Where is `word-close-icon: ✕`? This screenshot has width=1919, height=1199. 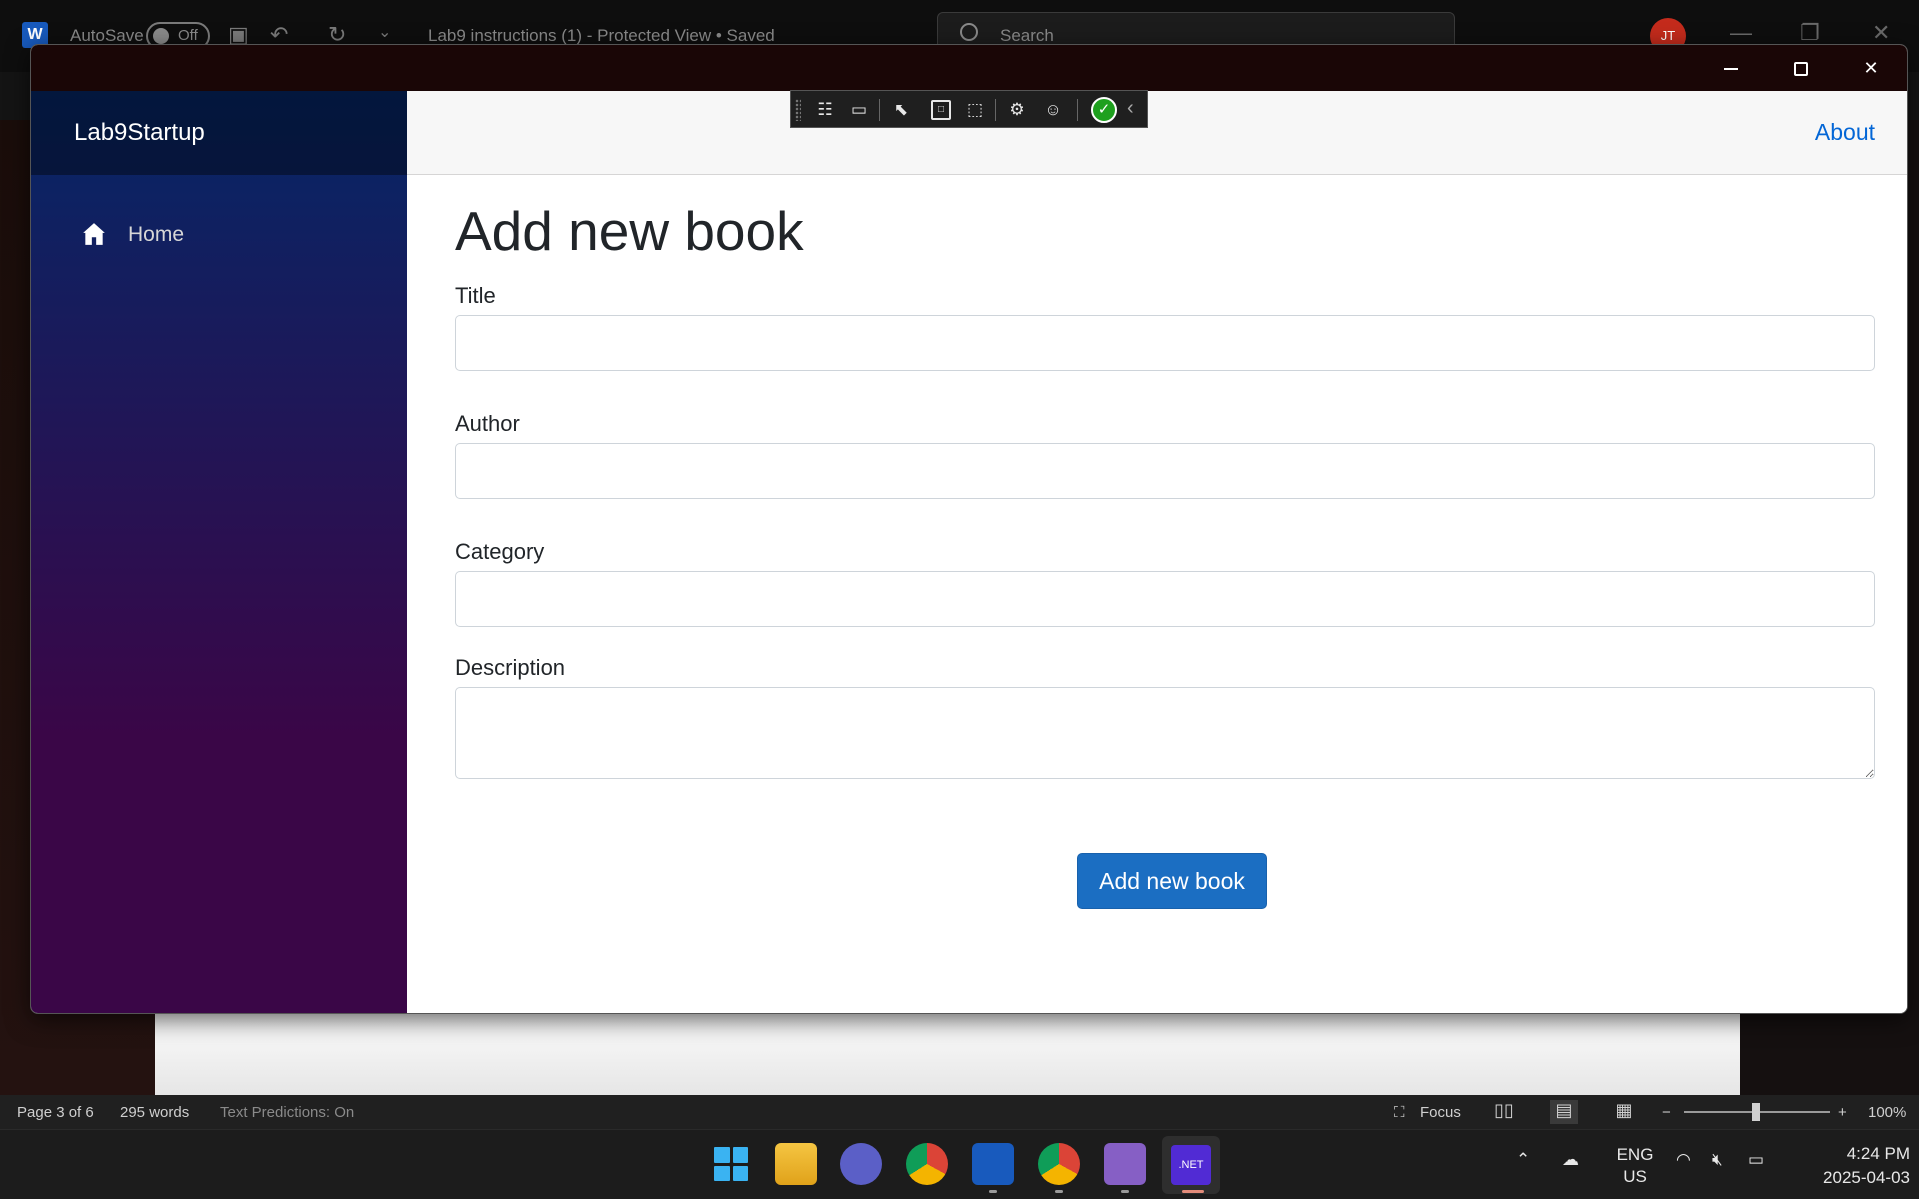
word-close-icon: ✕ is located at coordinates (1881, 33).